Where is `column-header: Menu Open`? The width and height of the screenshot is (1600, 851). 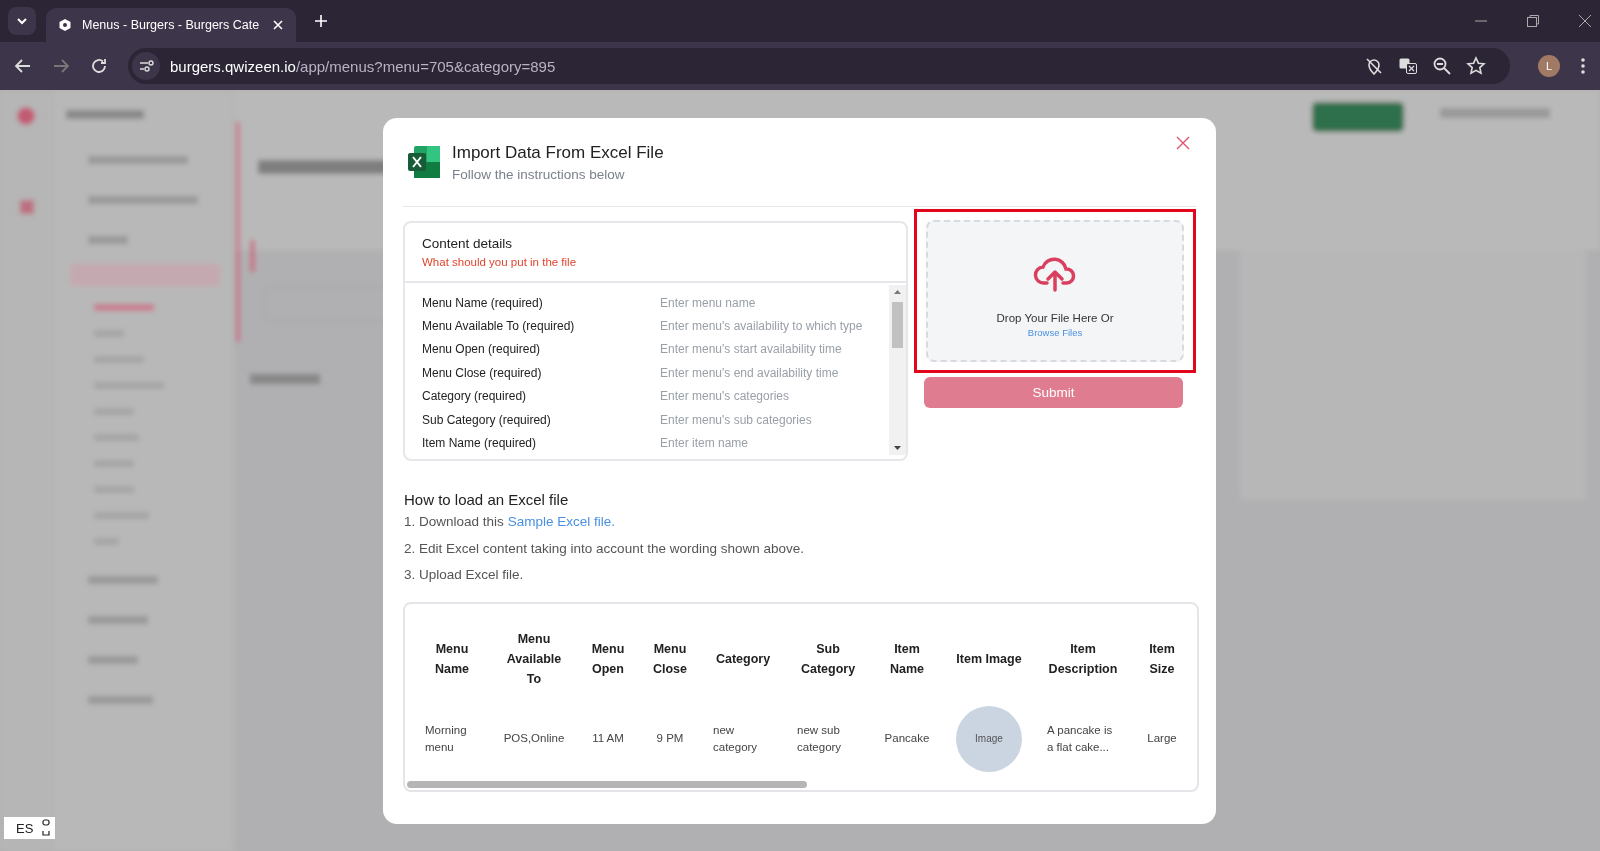 column-header: Menu Open is located at coordinates (608, 659).